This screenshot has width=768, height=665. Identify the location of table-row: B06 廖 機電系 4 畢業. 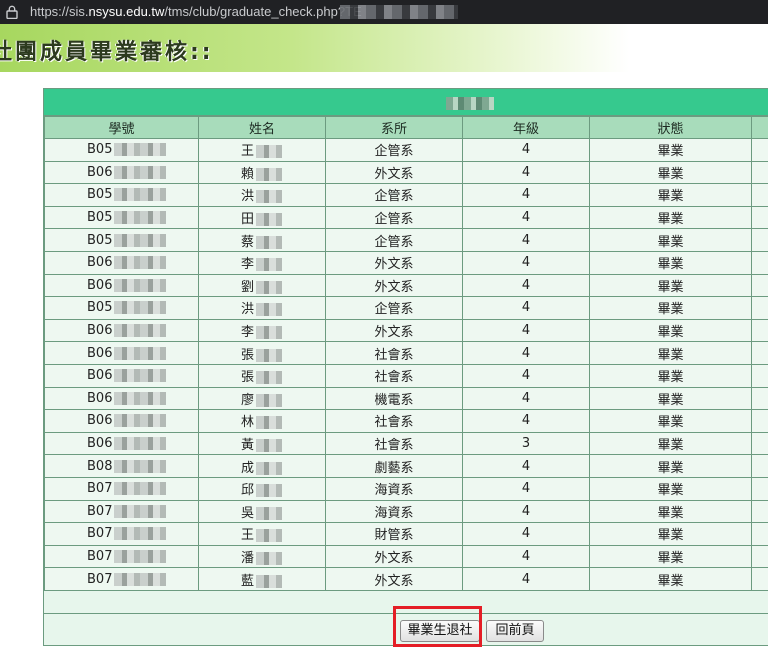
(406, 398).